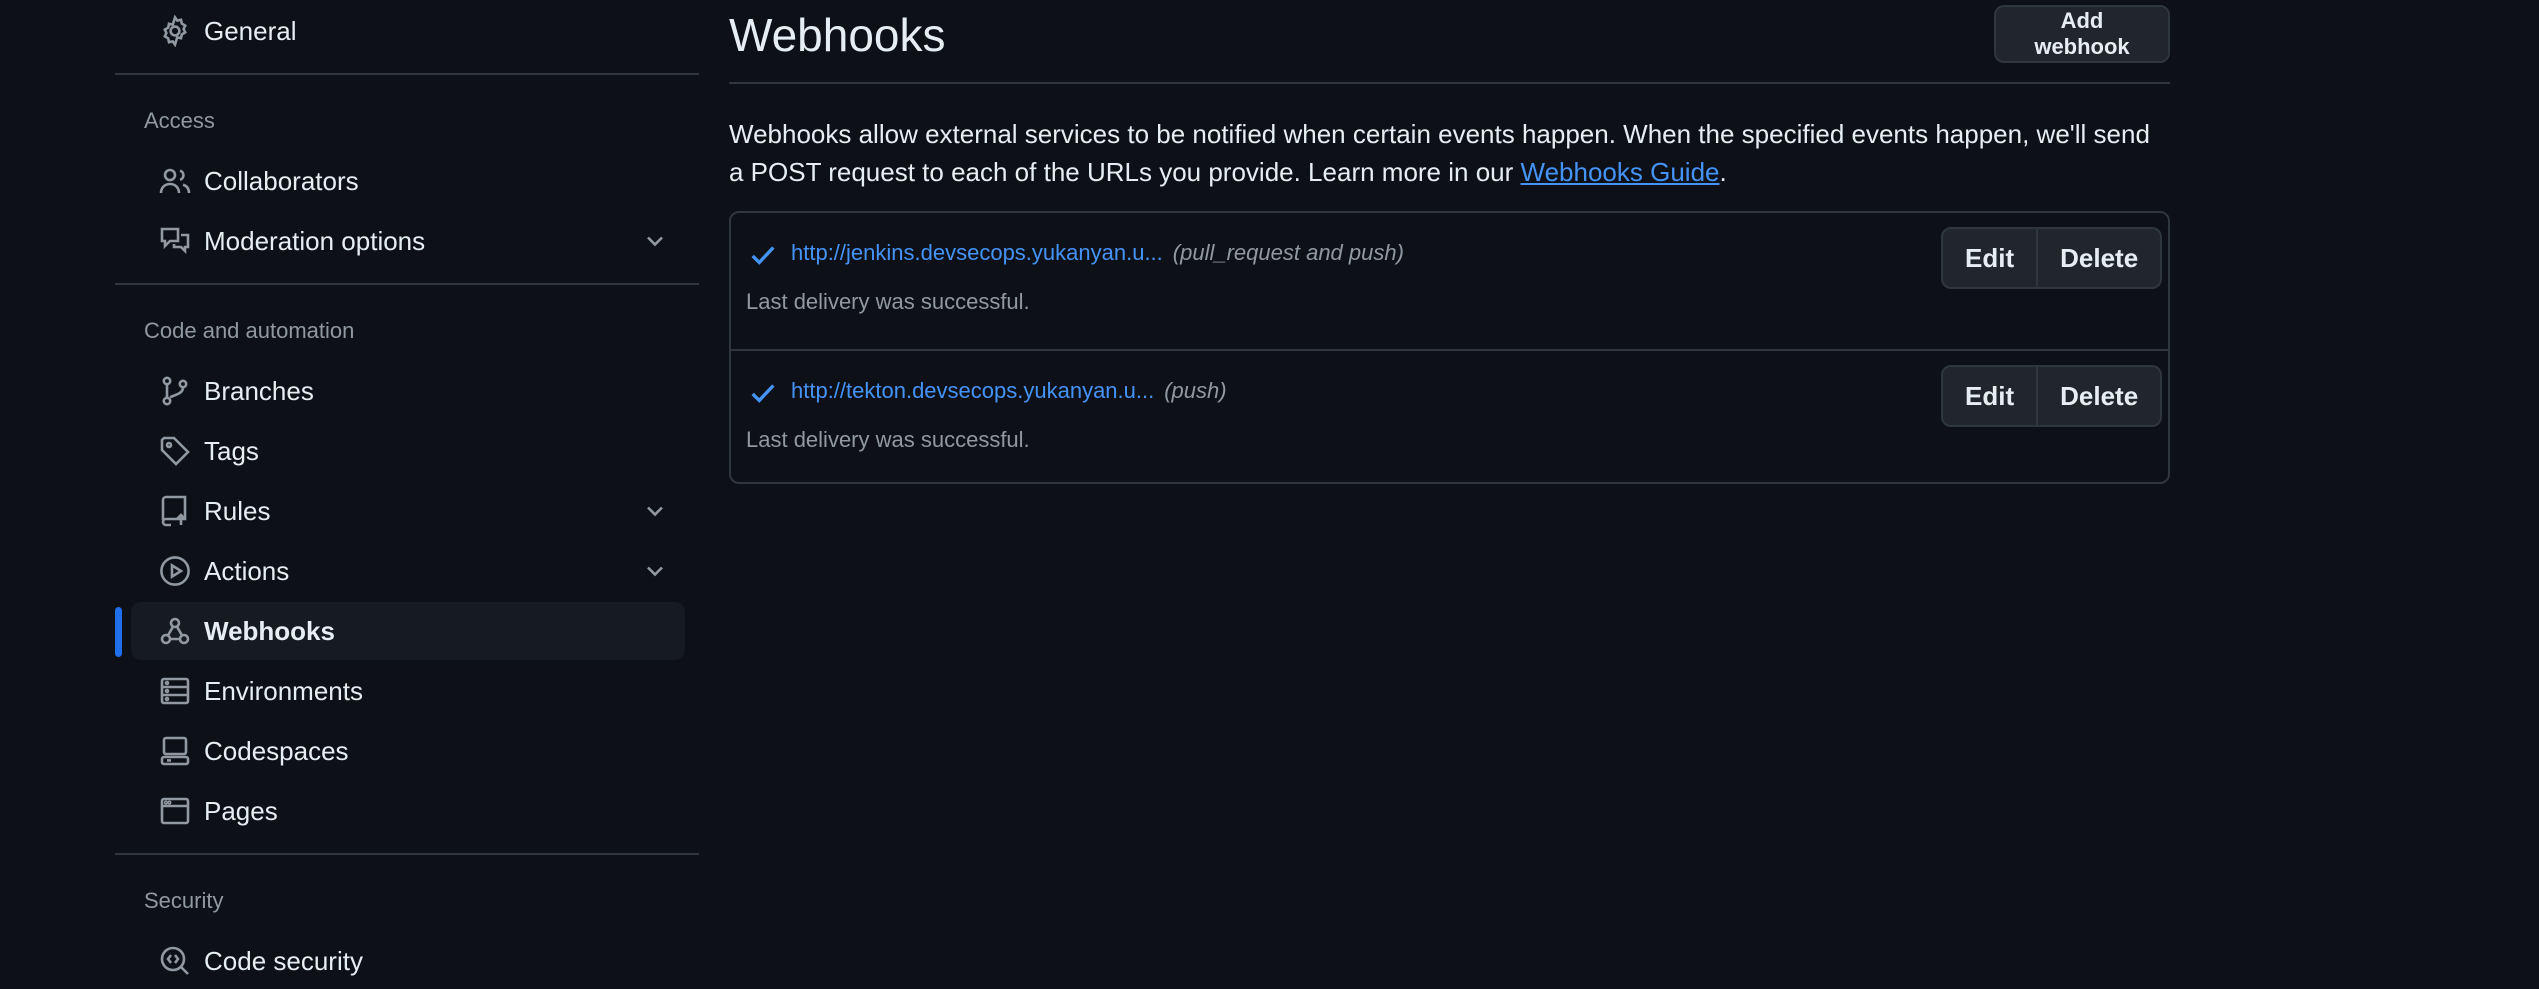  I want to click on sidebar-item-label: Tags, so click(231, 450).